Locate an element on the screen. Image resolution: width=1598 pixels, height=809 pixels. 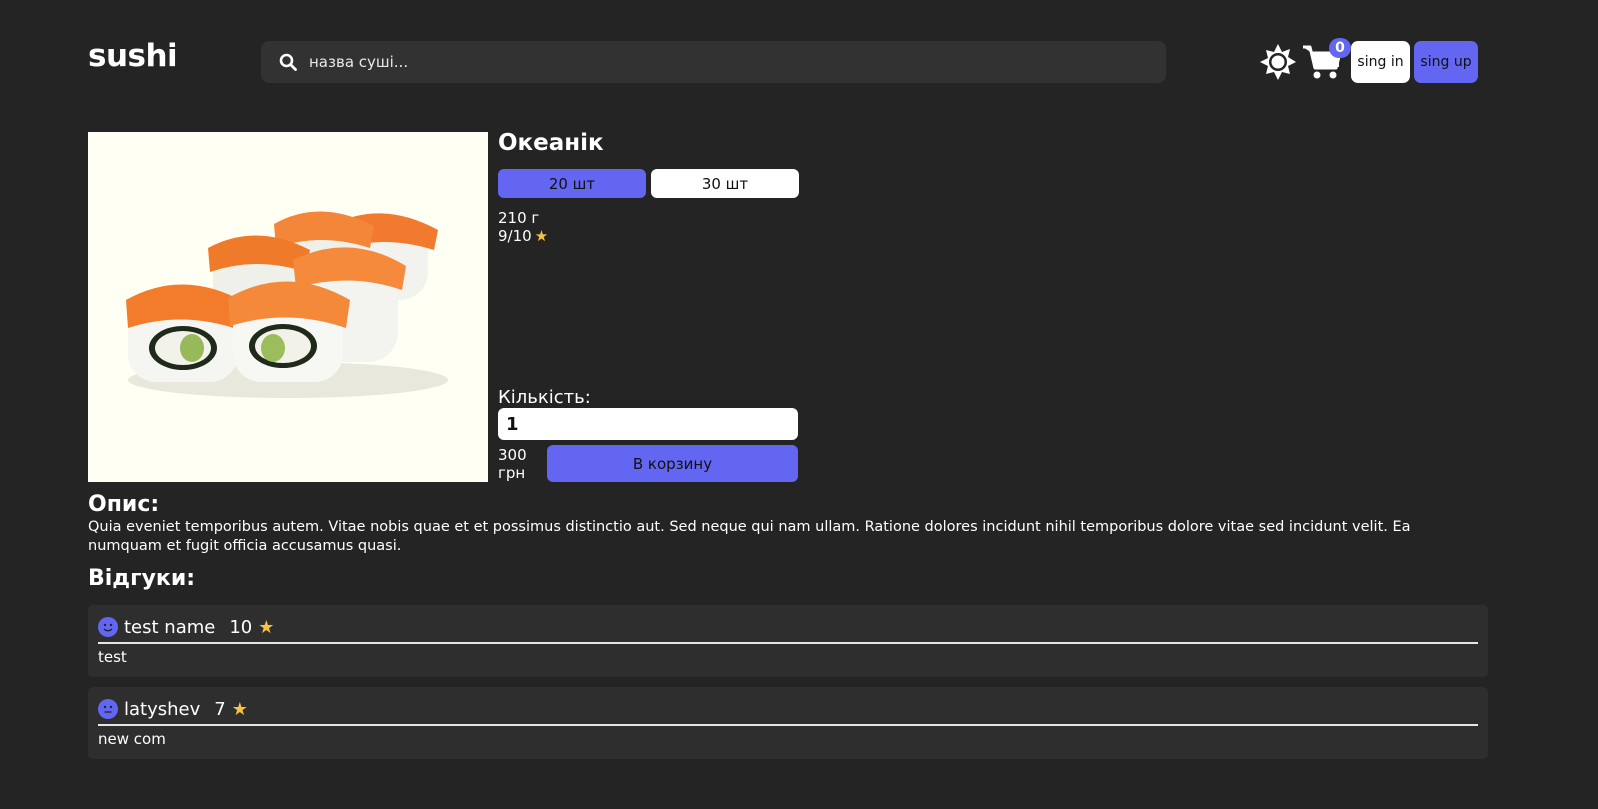
sign-in-button: sing in is located at coordinates (1380, 62).